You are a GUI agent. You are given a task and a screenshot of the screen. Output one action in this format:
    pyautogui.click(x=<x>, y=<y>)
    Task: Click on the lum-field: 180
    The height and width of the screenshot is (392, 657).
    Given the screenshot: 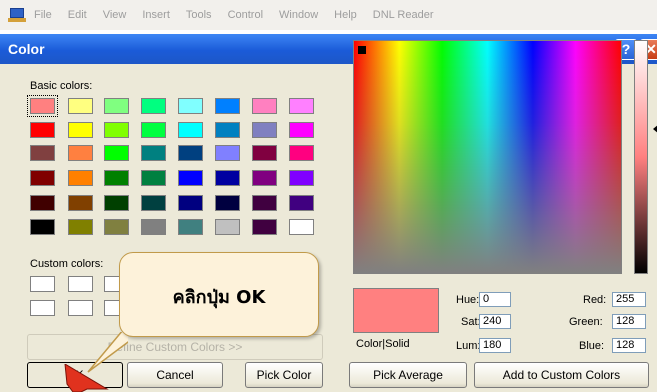 What is the action you would take?
    pyautogui.click(x=495, y=345)
    